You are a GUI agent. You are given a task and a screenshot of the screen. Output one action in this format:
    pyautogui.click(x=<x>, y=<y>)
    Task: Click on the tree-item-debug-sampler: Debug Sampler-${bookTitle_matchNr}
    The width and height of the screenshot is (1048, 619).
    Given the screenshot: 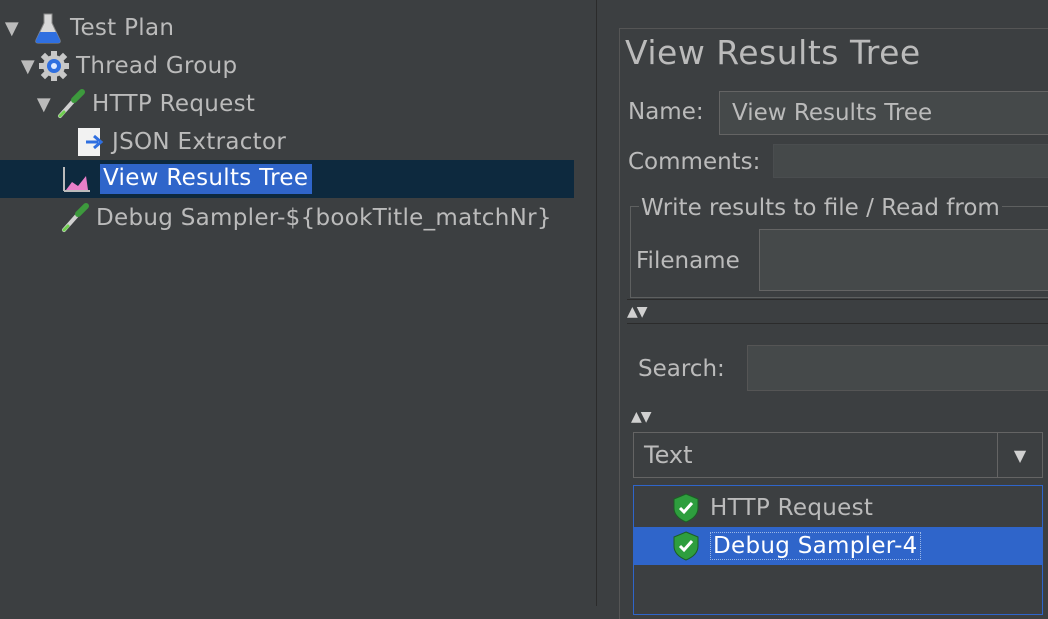 What is the action you would take?
    pyautogui.click(x=305, y=218)
    